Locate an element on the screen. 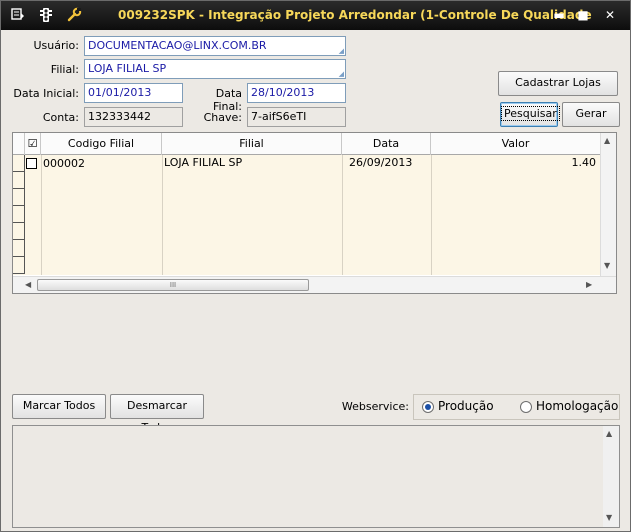 This screenshot has width=631, height=532. wrench-icon is located at coordinates (74, 15).